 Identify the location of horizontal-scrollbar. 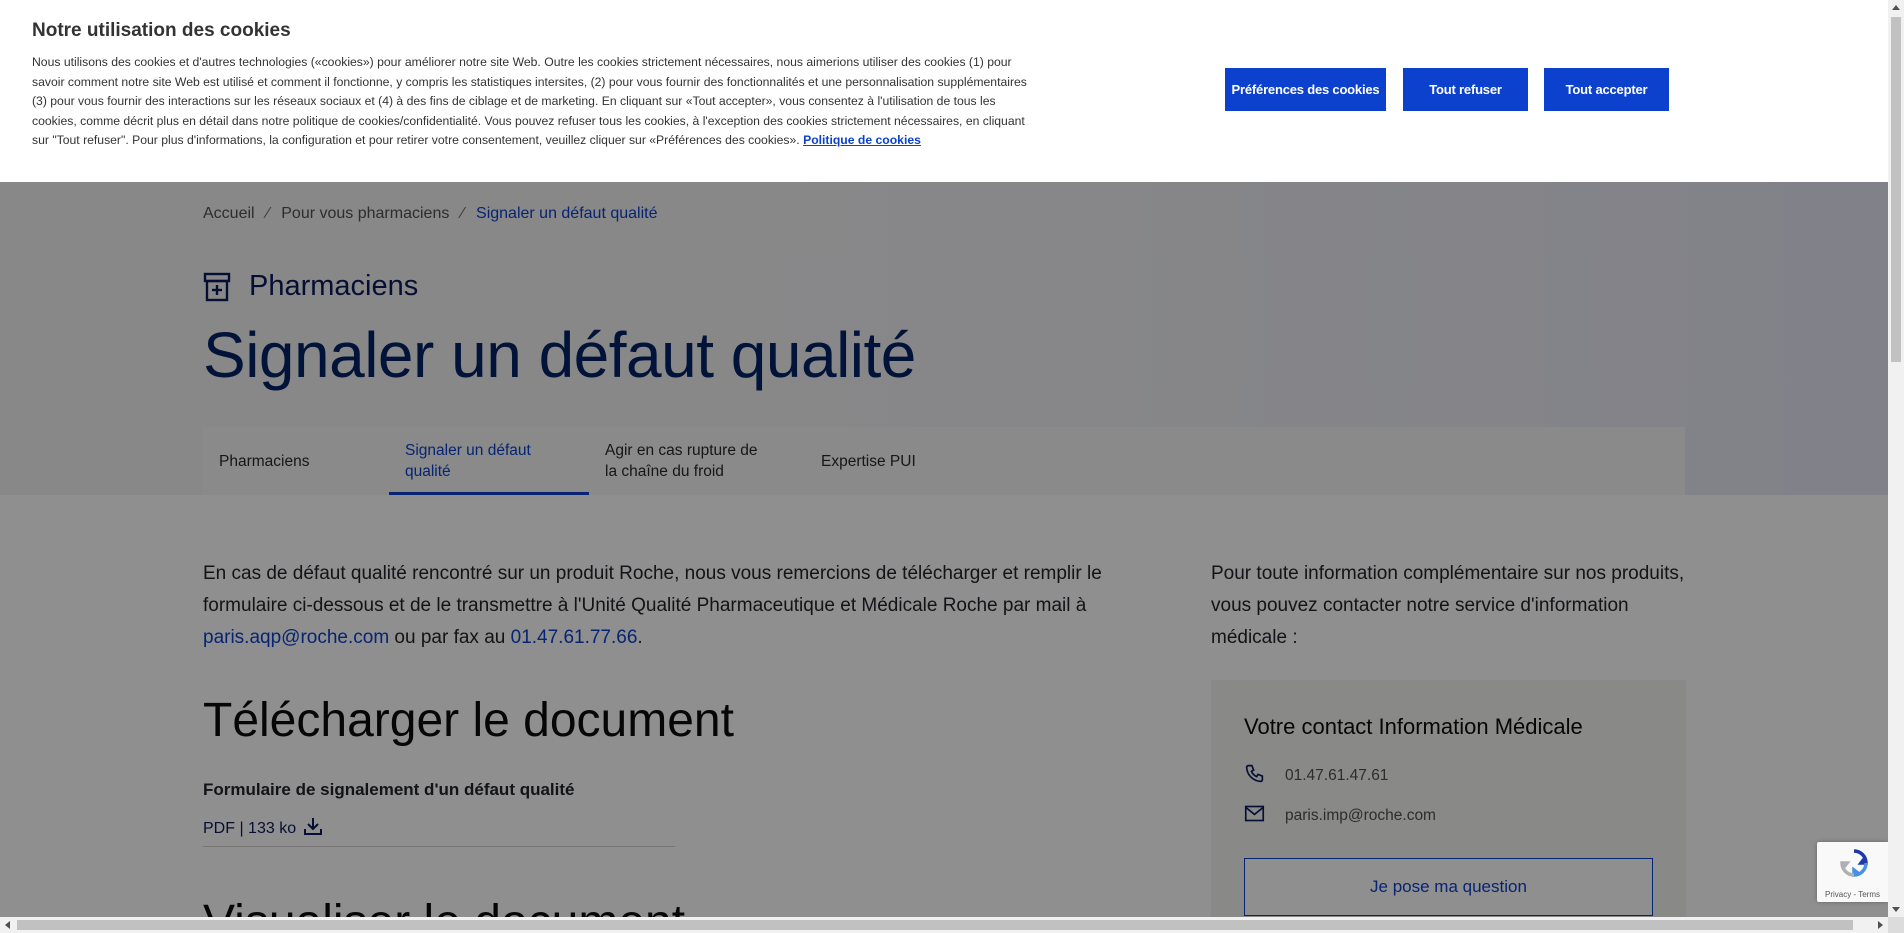
(944, 925).